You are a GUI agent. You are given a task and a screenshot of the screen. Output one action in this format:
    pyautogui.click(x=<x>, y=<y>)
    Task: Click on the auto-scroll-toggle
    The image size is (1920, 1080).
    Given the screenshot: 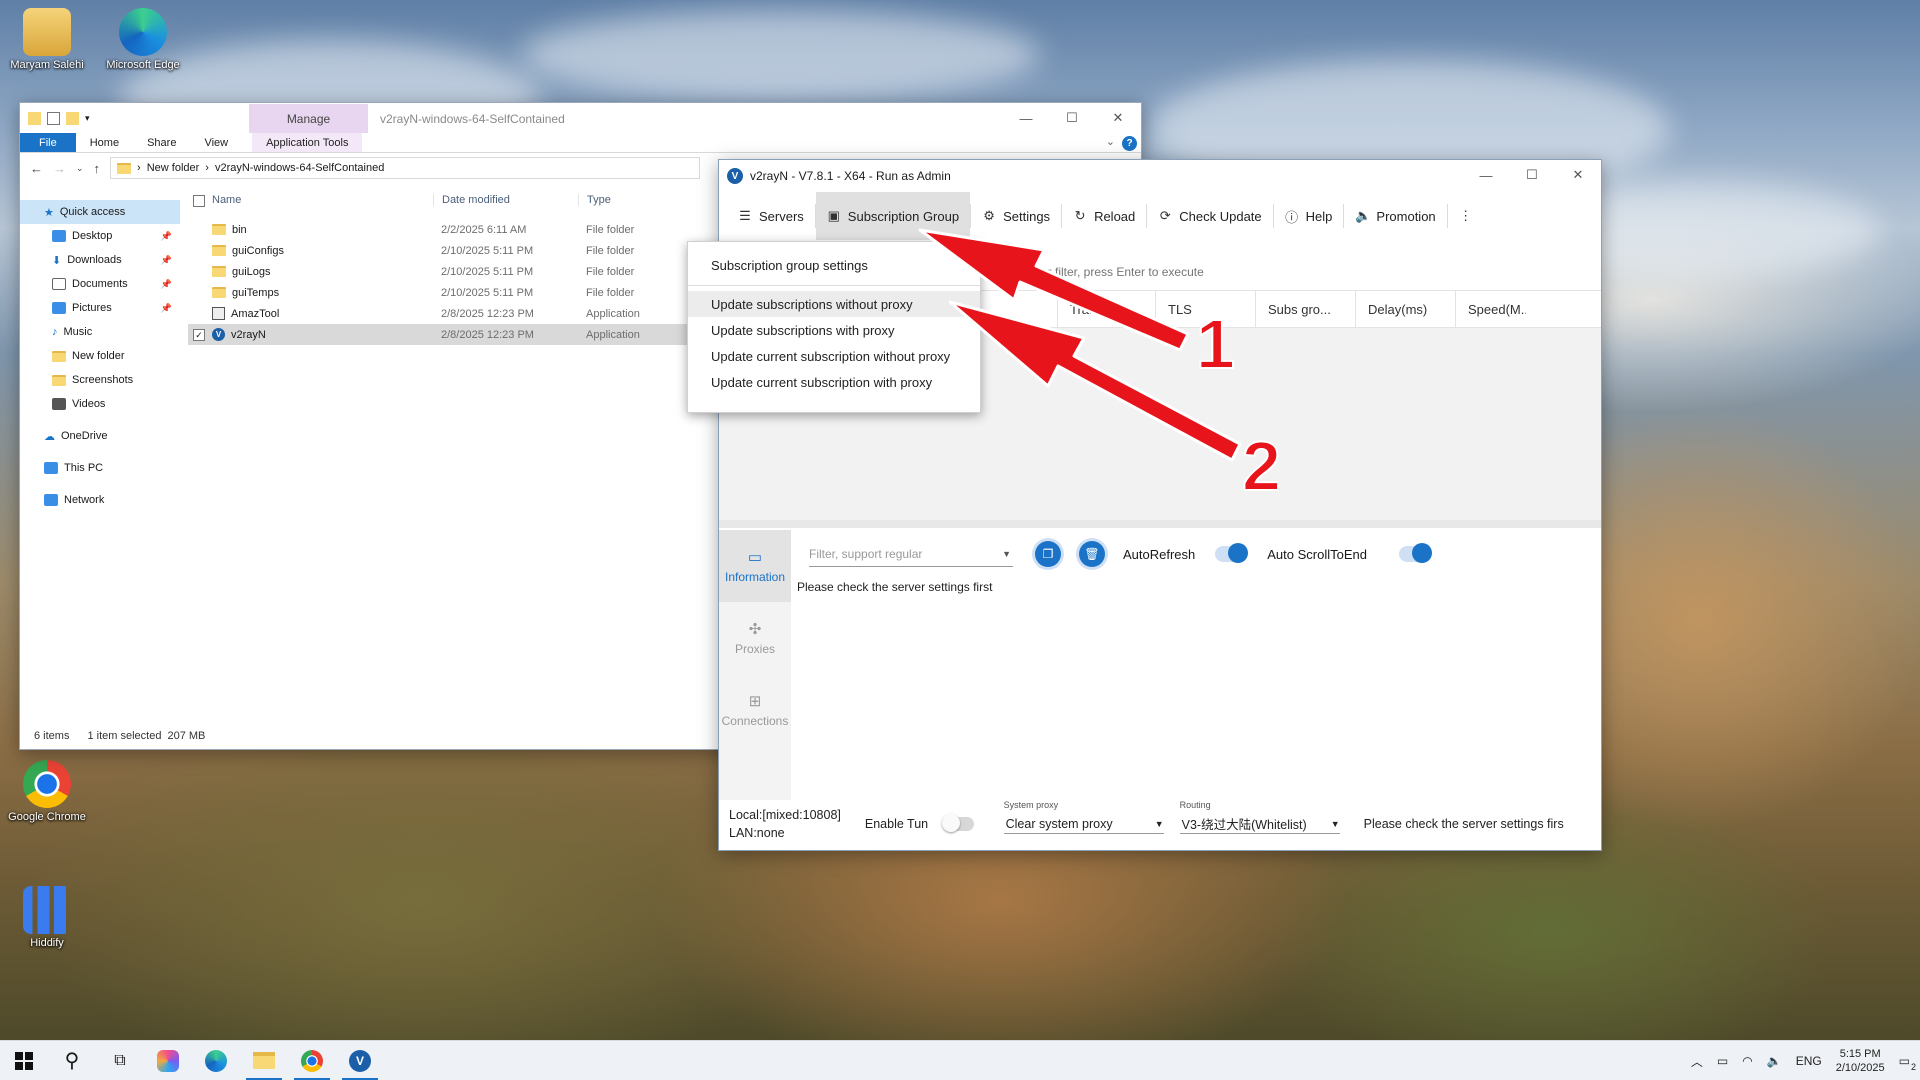 What is the action you would take?
    pyautogui.click(x=1415, y=553)
    